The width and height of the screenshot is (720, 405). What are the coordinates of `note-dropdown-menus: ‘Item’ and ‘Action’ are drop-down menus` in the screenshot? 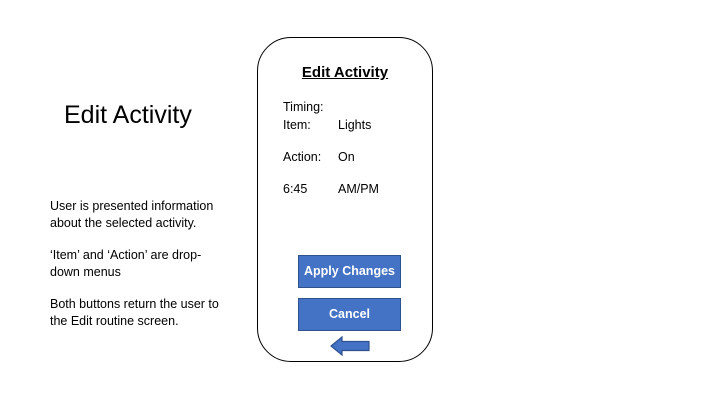 It's located at (126, 263).